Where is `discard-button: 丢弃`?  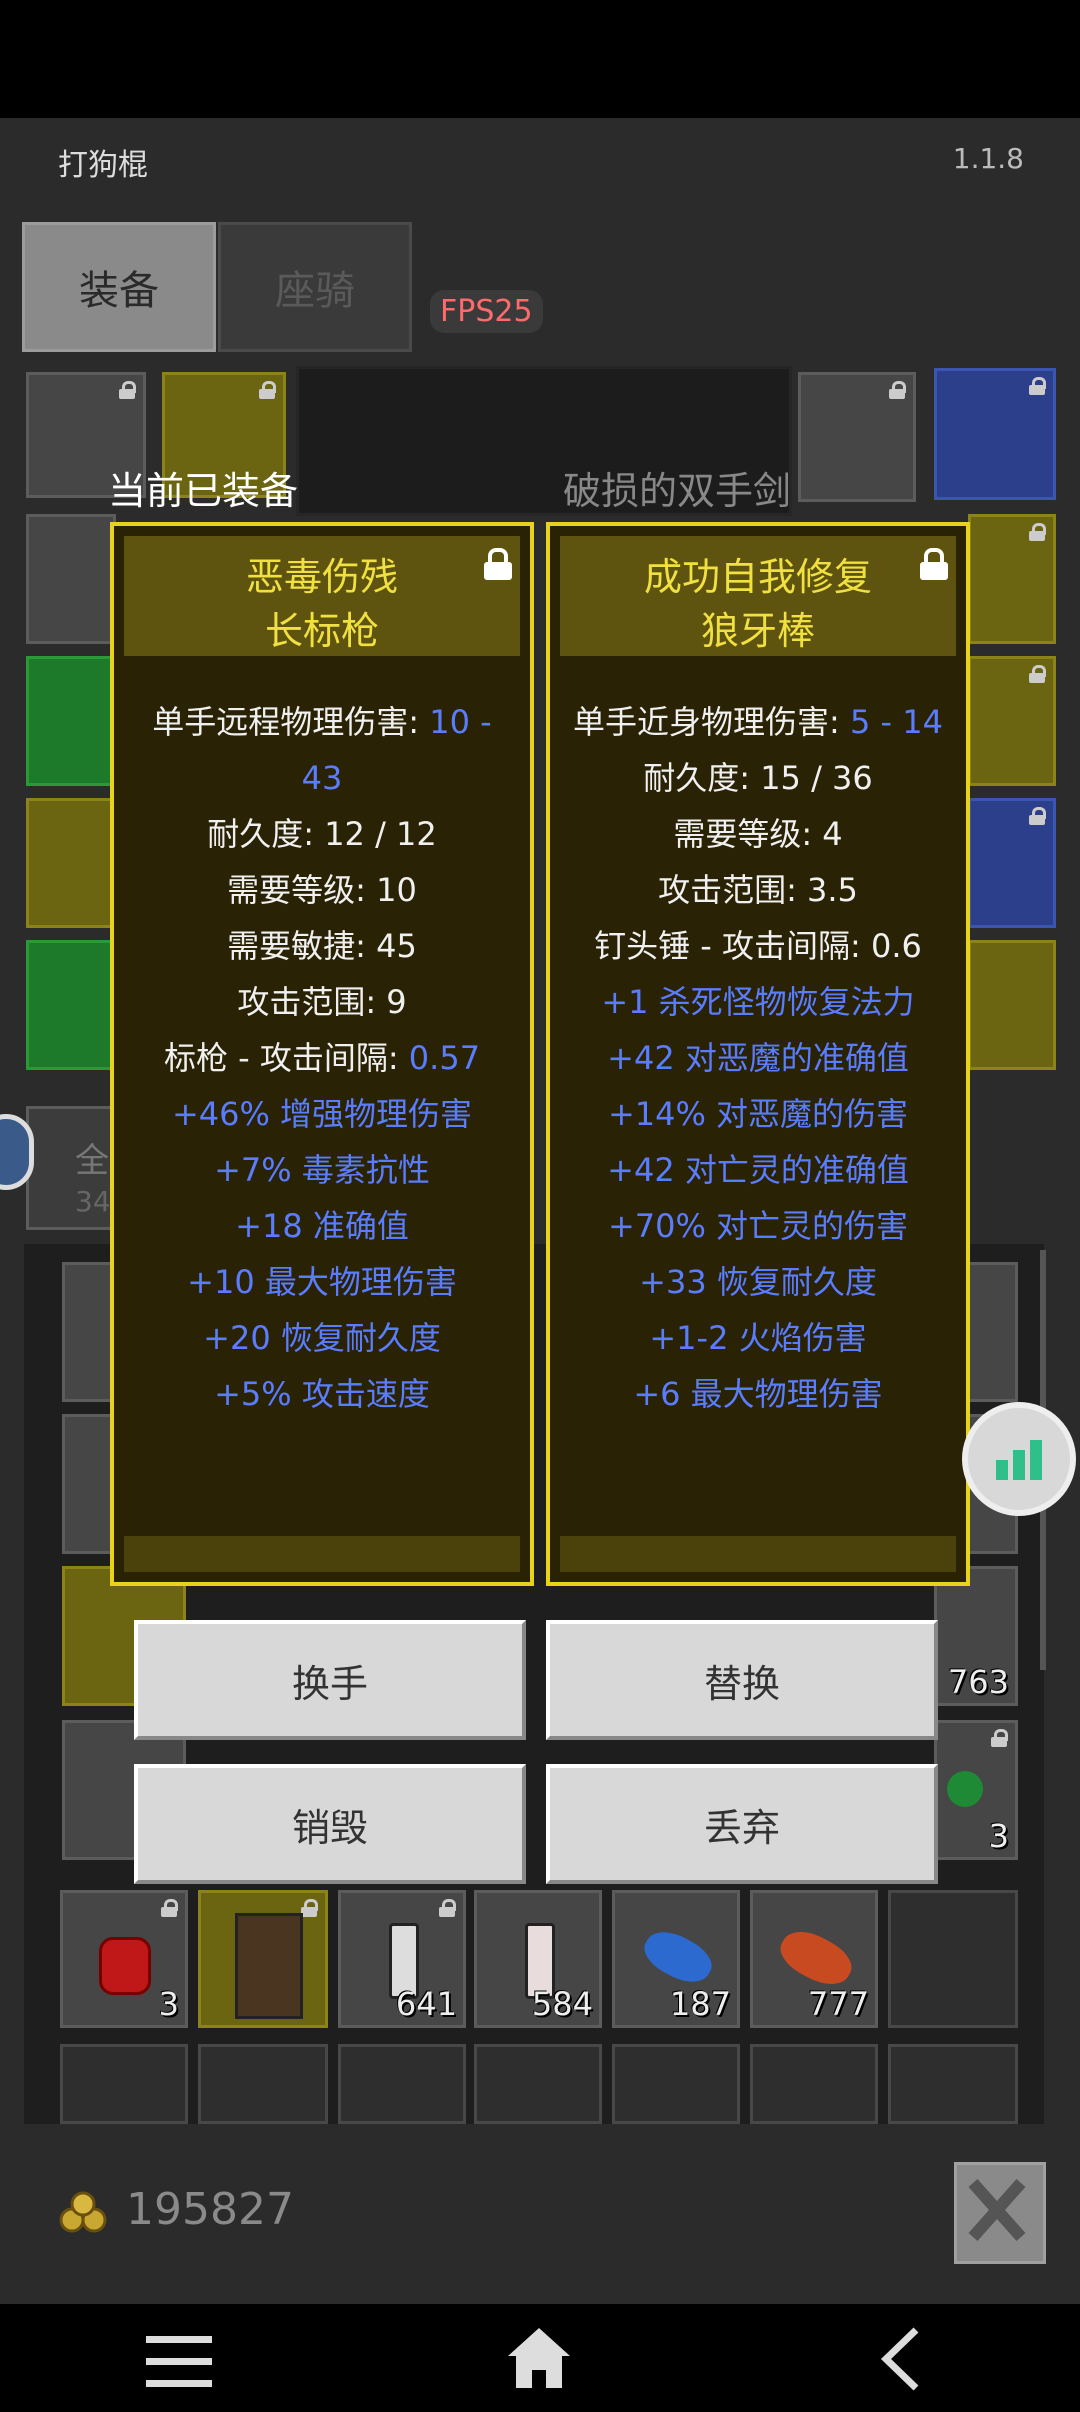 discard-button: 丢弃 is located at coordinates (742, 1824).